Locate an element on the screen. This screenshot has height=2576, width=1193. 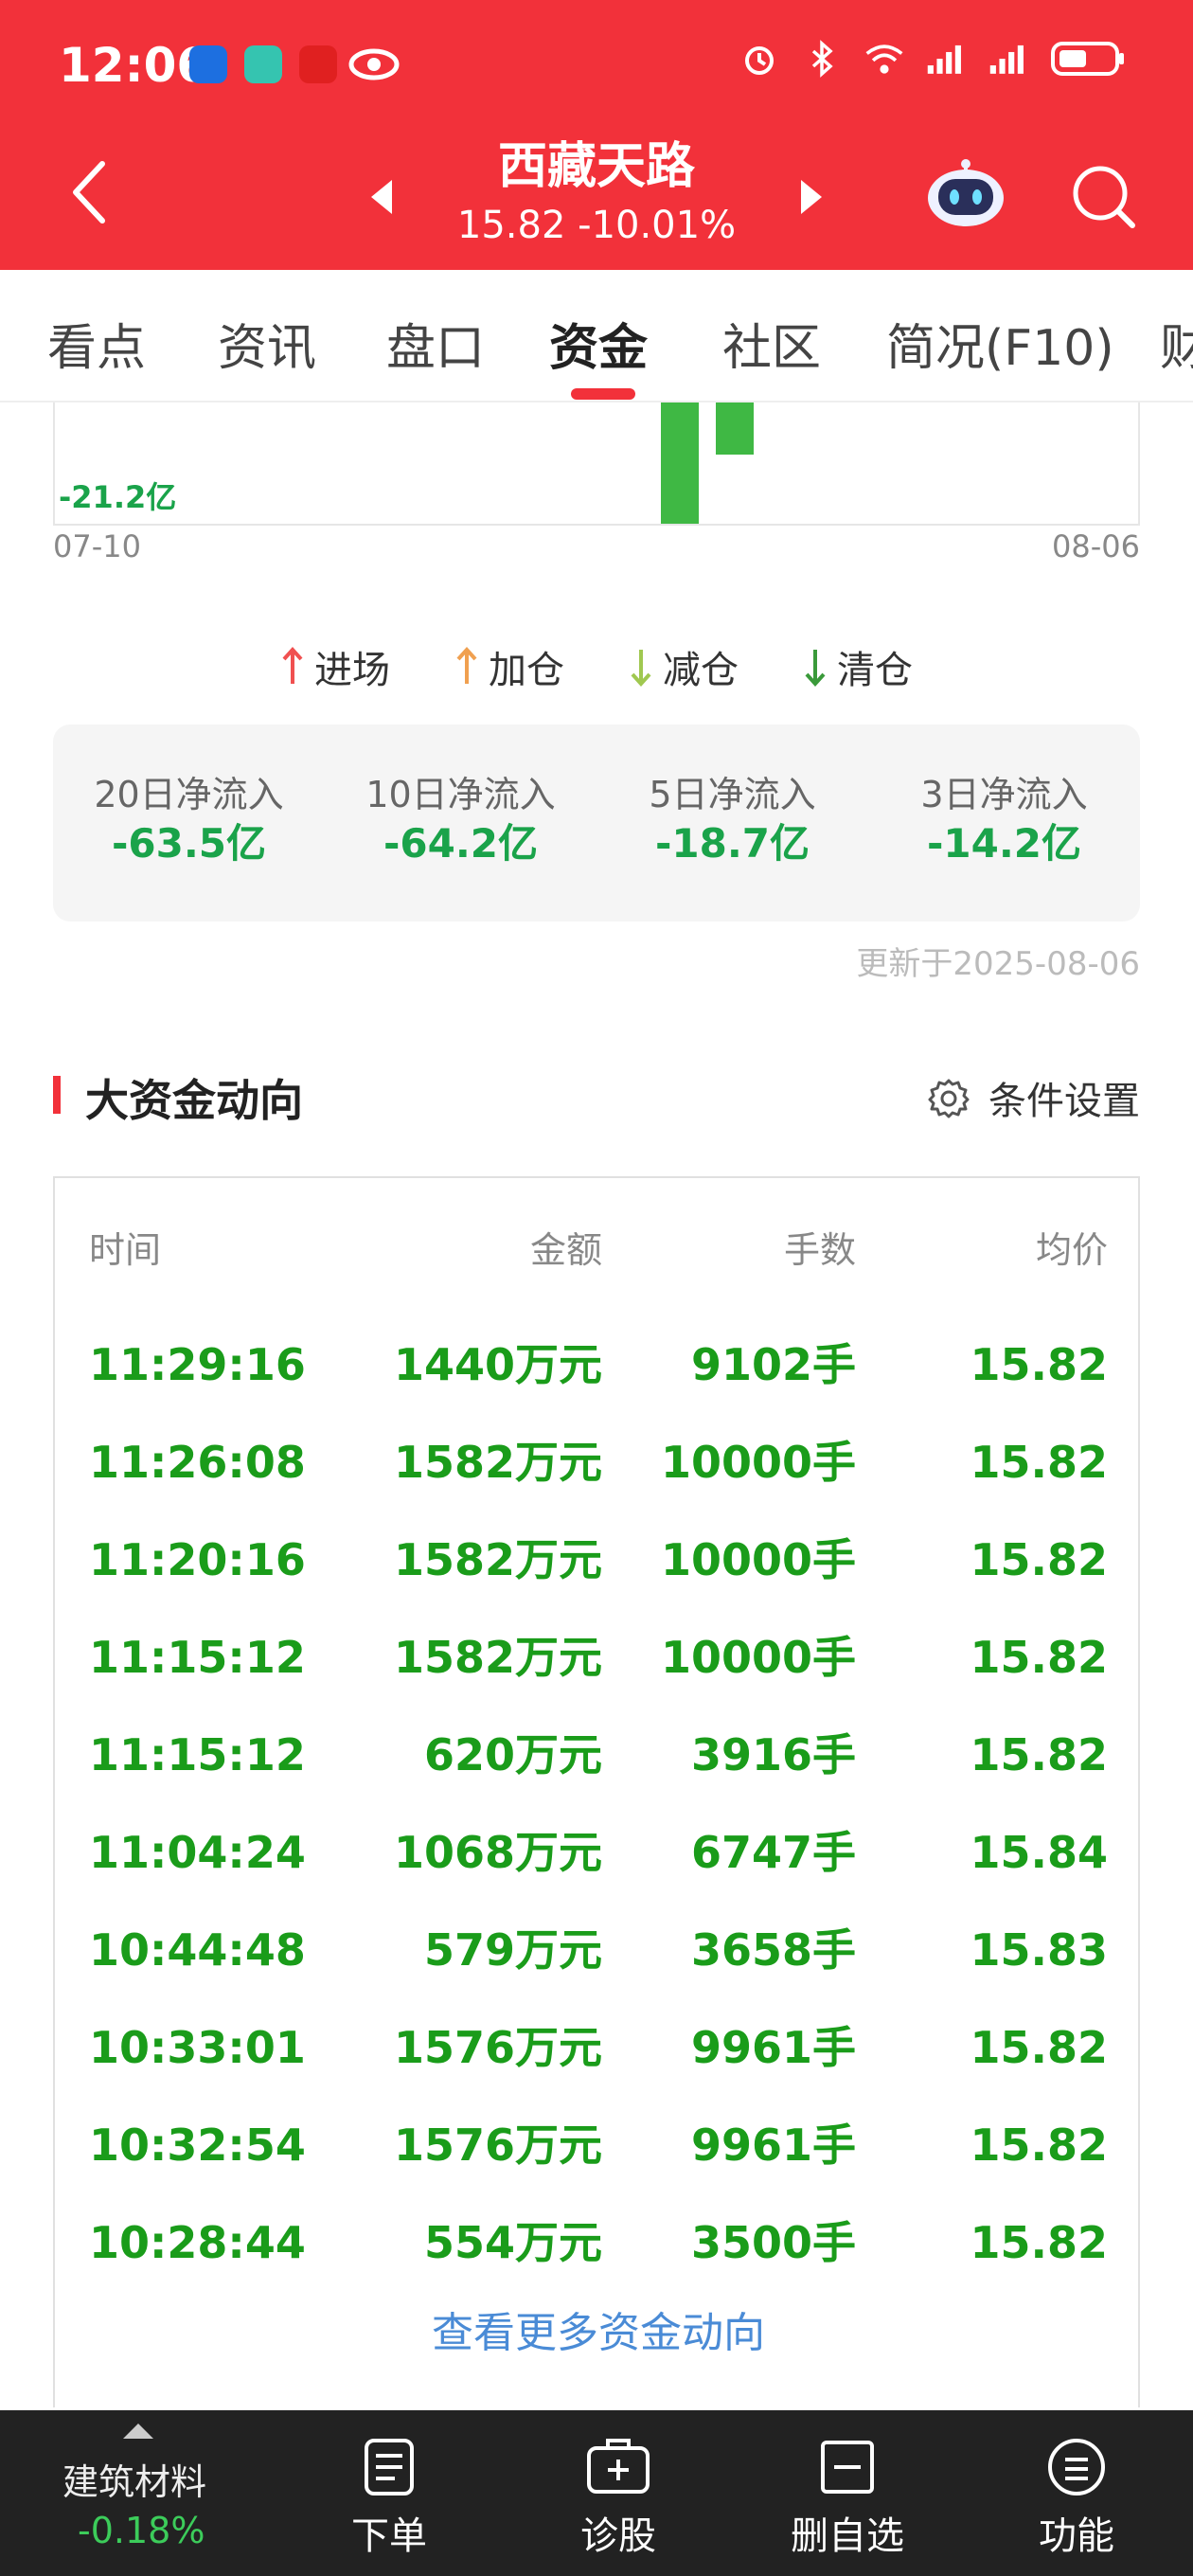
menu-button: 功能 is located at coordinates (1076, 2493).